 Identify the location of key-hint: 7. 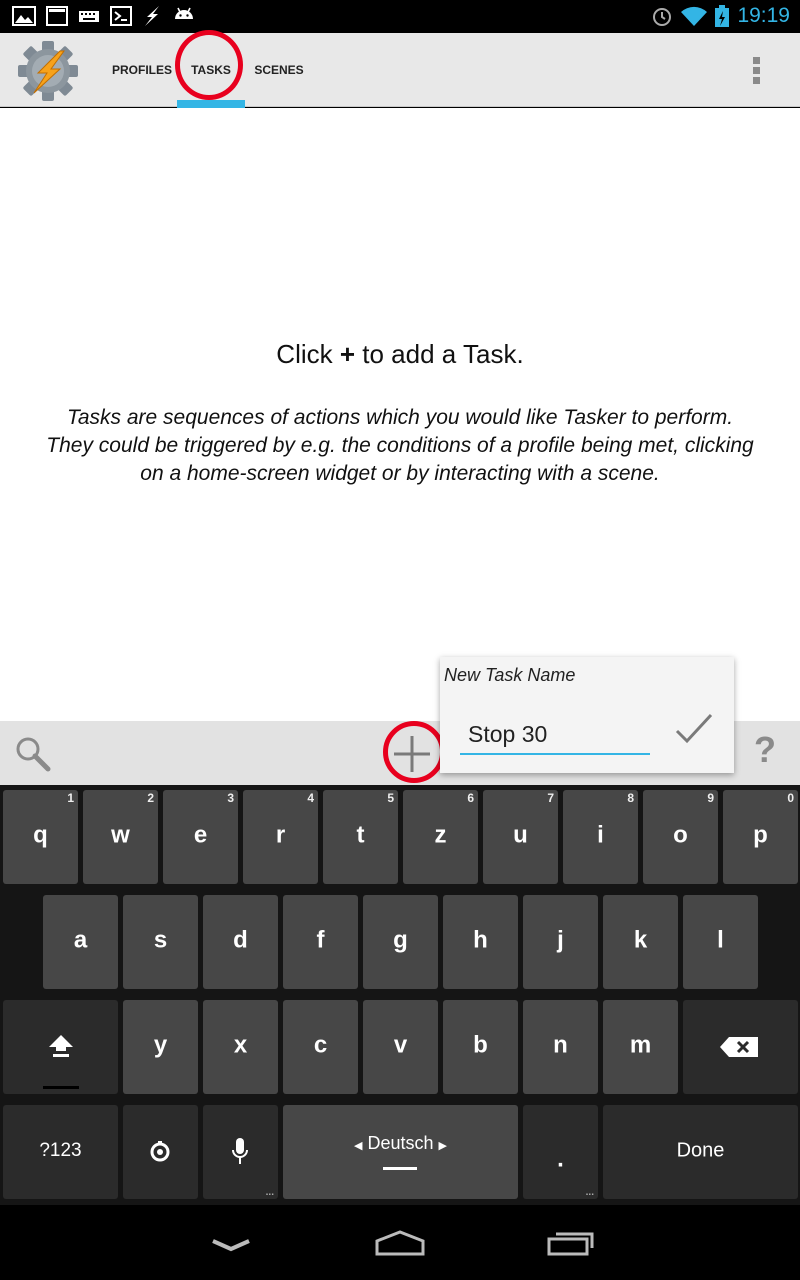
(550, 798).